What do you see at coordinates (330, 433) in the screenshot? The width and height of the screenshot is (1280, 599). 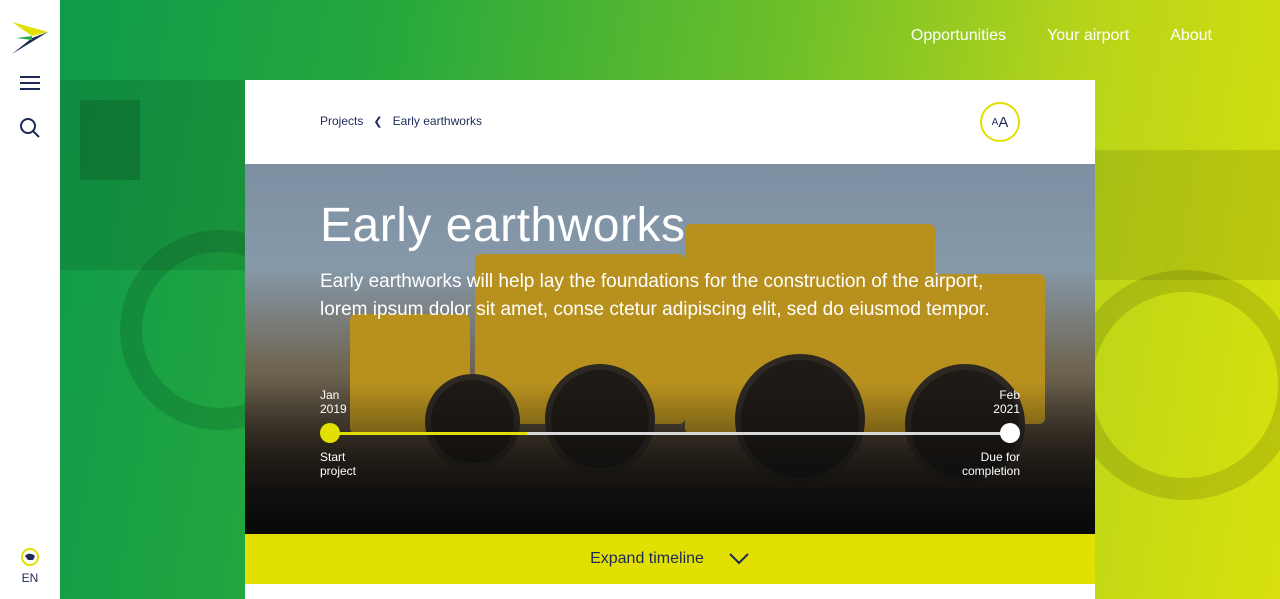 I see `timeline-start-marker` at bounding box center [330, 433].